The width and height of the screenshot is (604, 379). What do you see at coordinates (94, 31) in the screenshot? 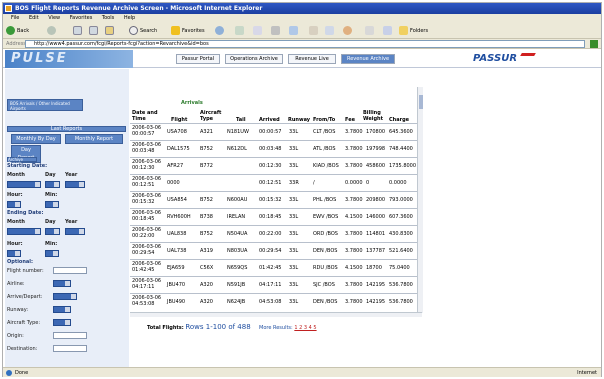
I see `refresh-button` at bounding box center [94, 31].